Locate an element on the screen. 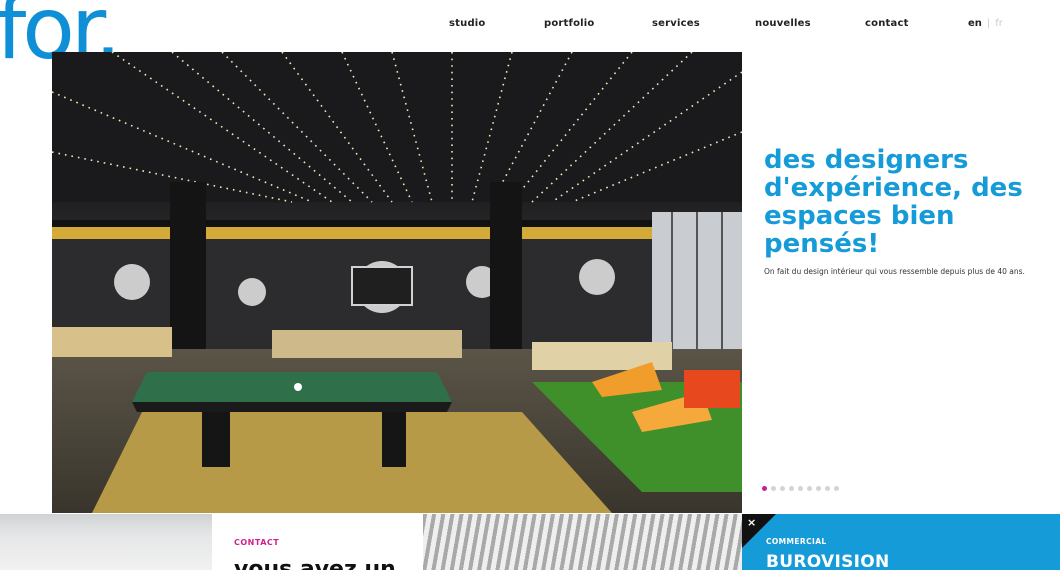 The height and width of the screenshot is (570, 1060). nav-item-studio: studio is located at coordinates (467, 23).